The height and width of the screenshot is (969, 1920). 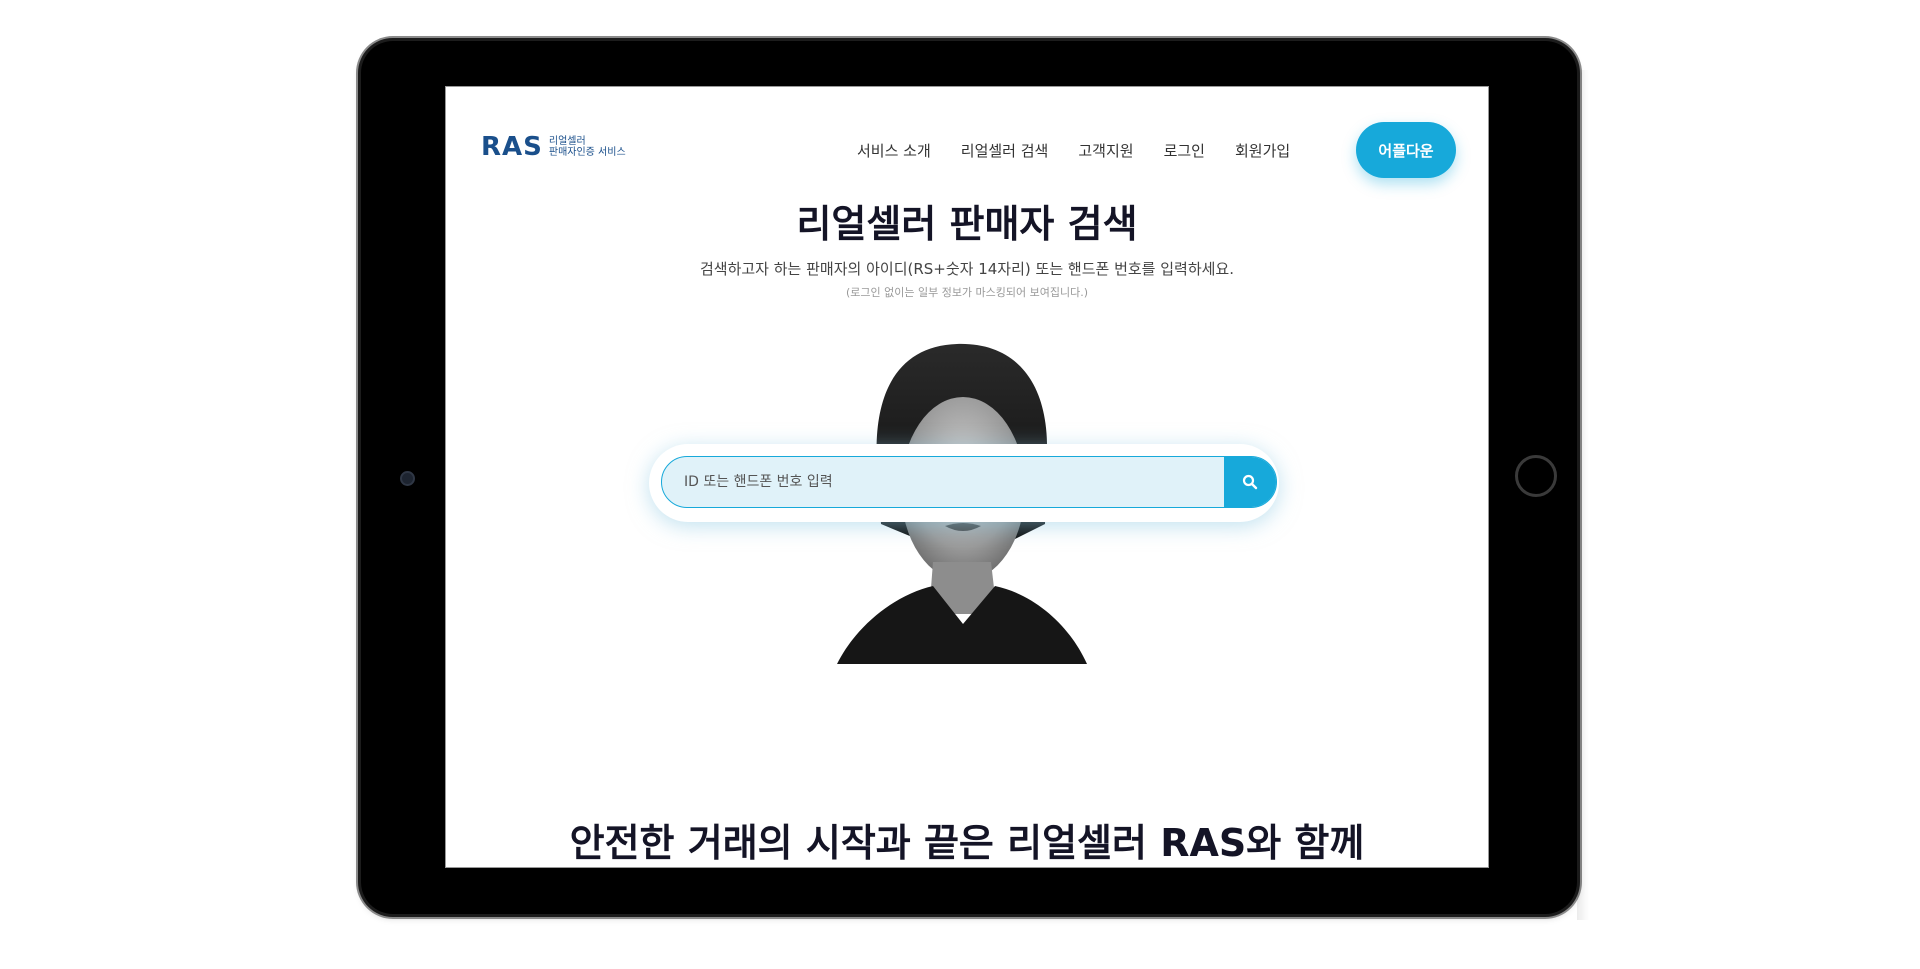 What do you see at coordinates (967, 224) in the screenshot?
I see `page-title: 리얼셀러 판매자 검색` at bounding box center [967, 224].